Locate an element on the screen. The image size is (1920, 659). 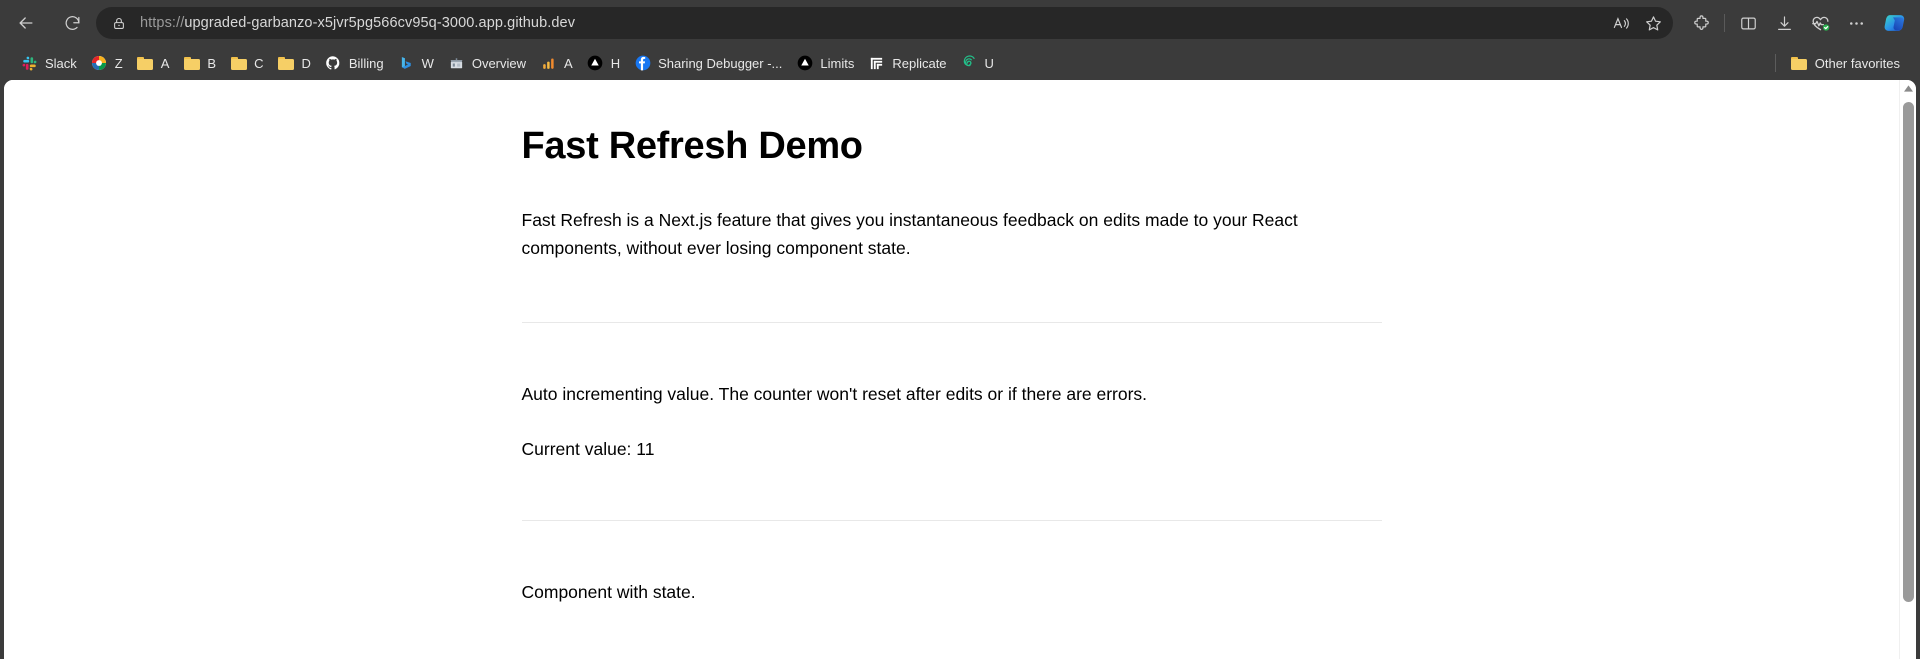
bookmark-label: Slack is located at coordinates (61, 63).